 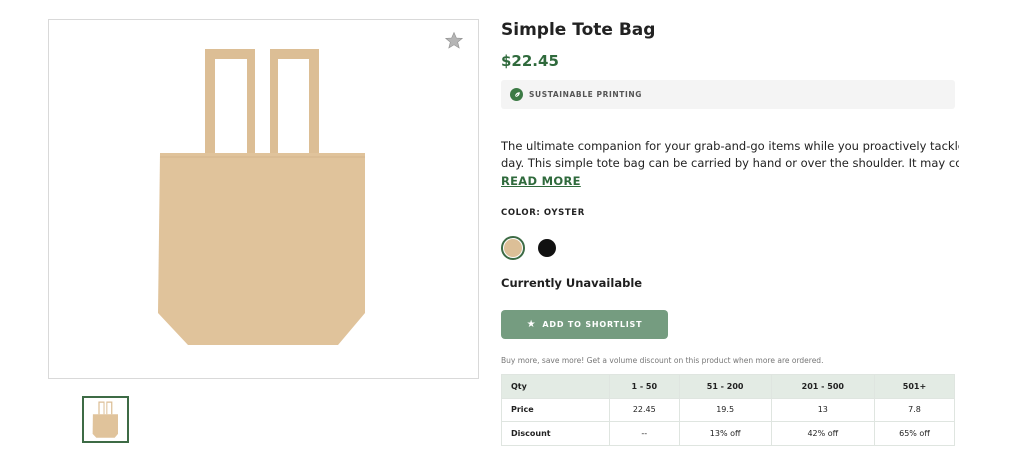 What do you see at coordinates (725, 409) in the screenshot?
I see `table-cell: 19.5` at bounding box center [725, 409].